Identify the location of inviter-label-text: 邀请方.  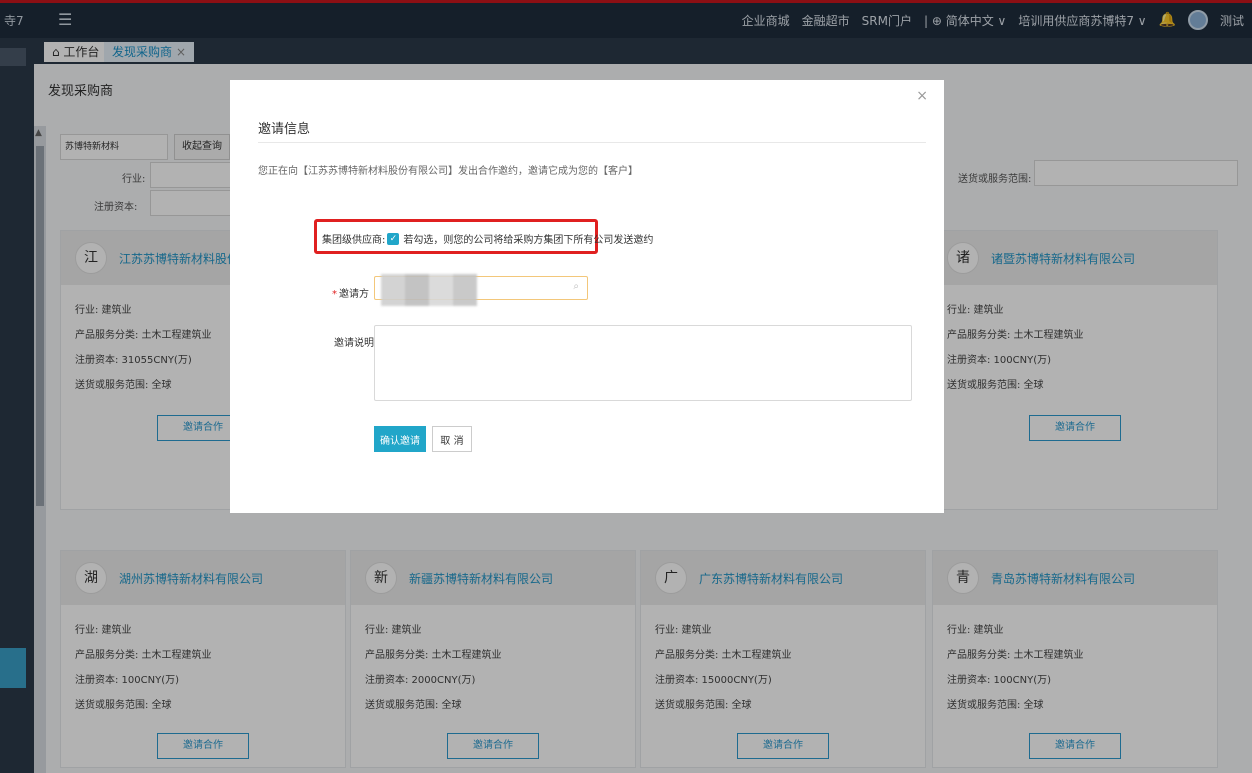
(354, 294).